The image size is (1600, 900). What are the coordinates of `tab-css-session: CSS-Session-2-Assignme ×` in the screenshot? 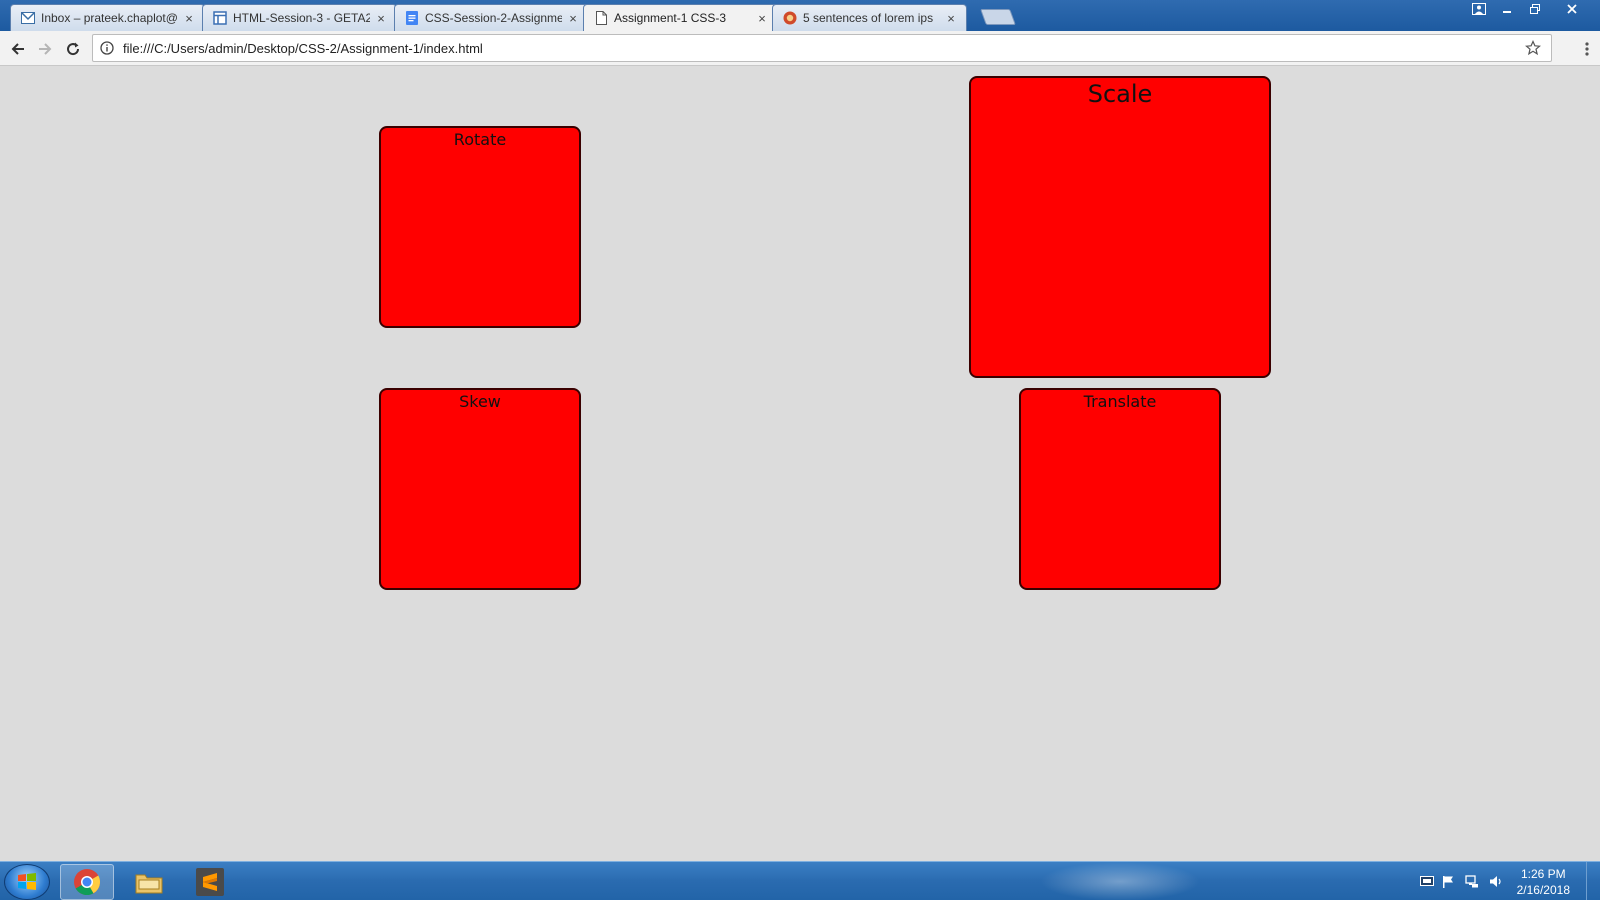 It's located at (491, 17).